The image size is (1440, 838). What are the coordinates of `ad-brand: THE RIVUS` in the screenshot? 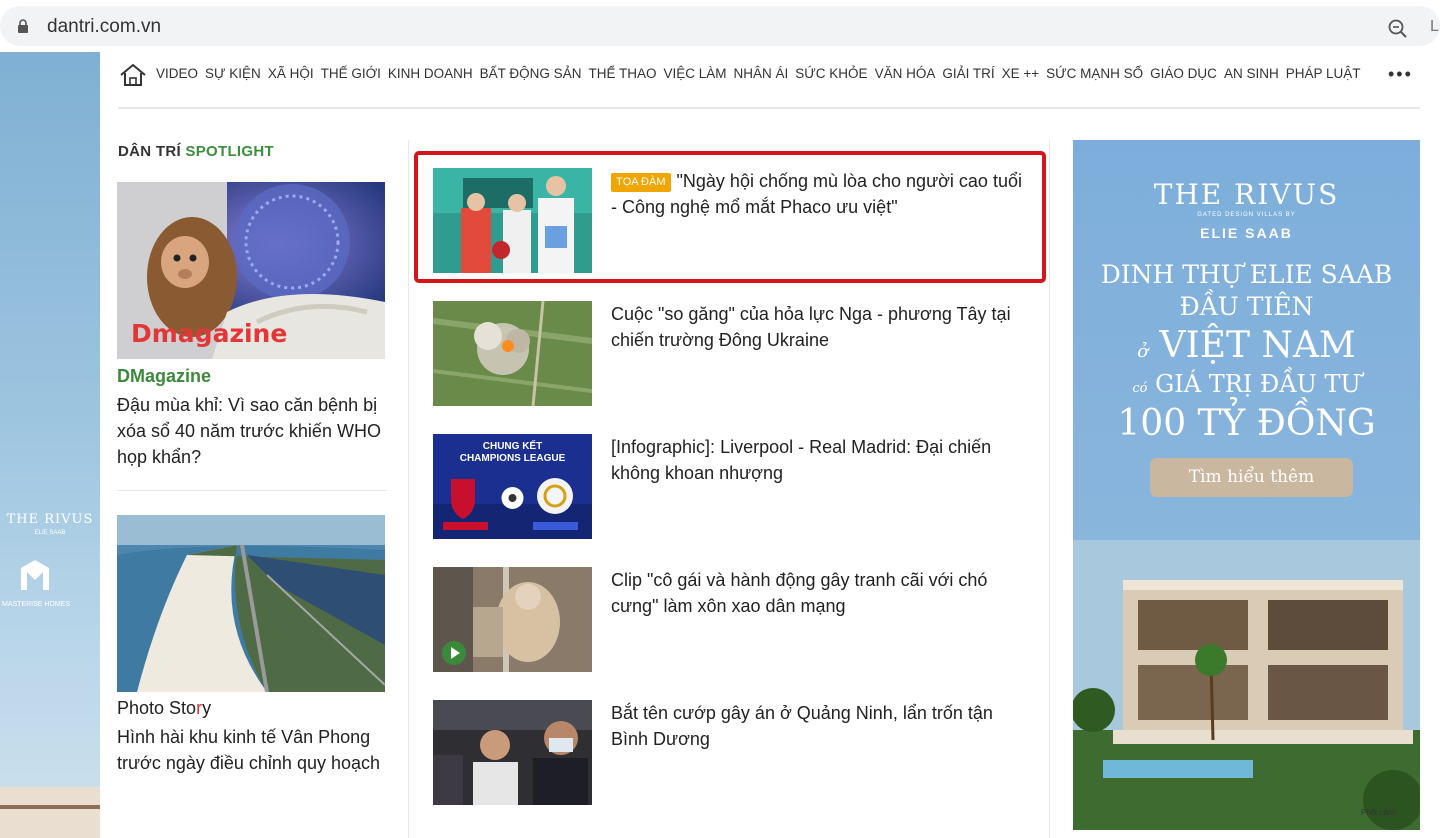 It's located at (1246, 194).